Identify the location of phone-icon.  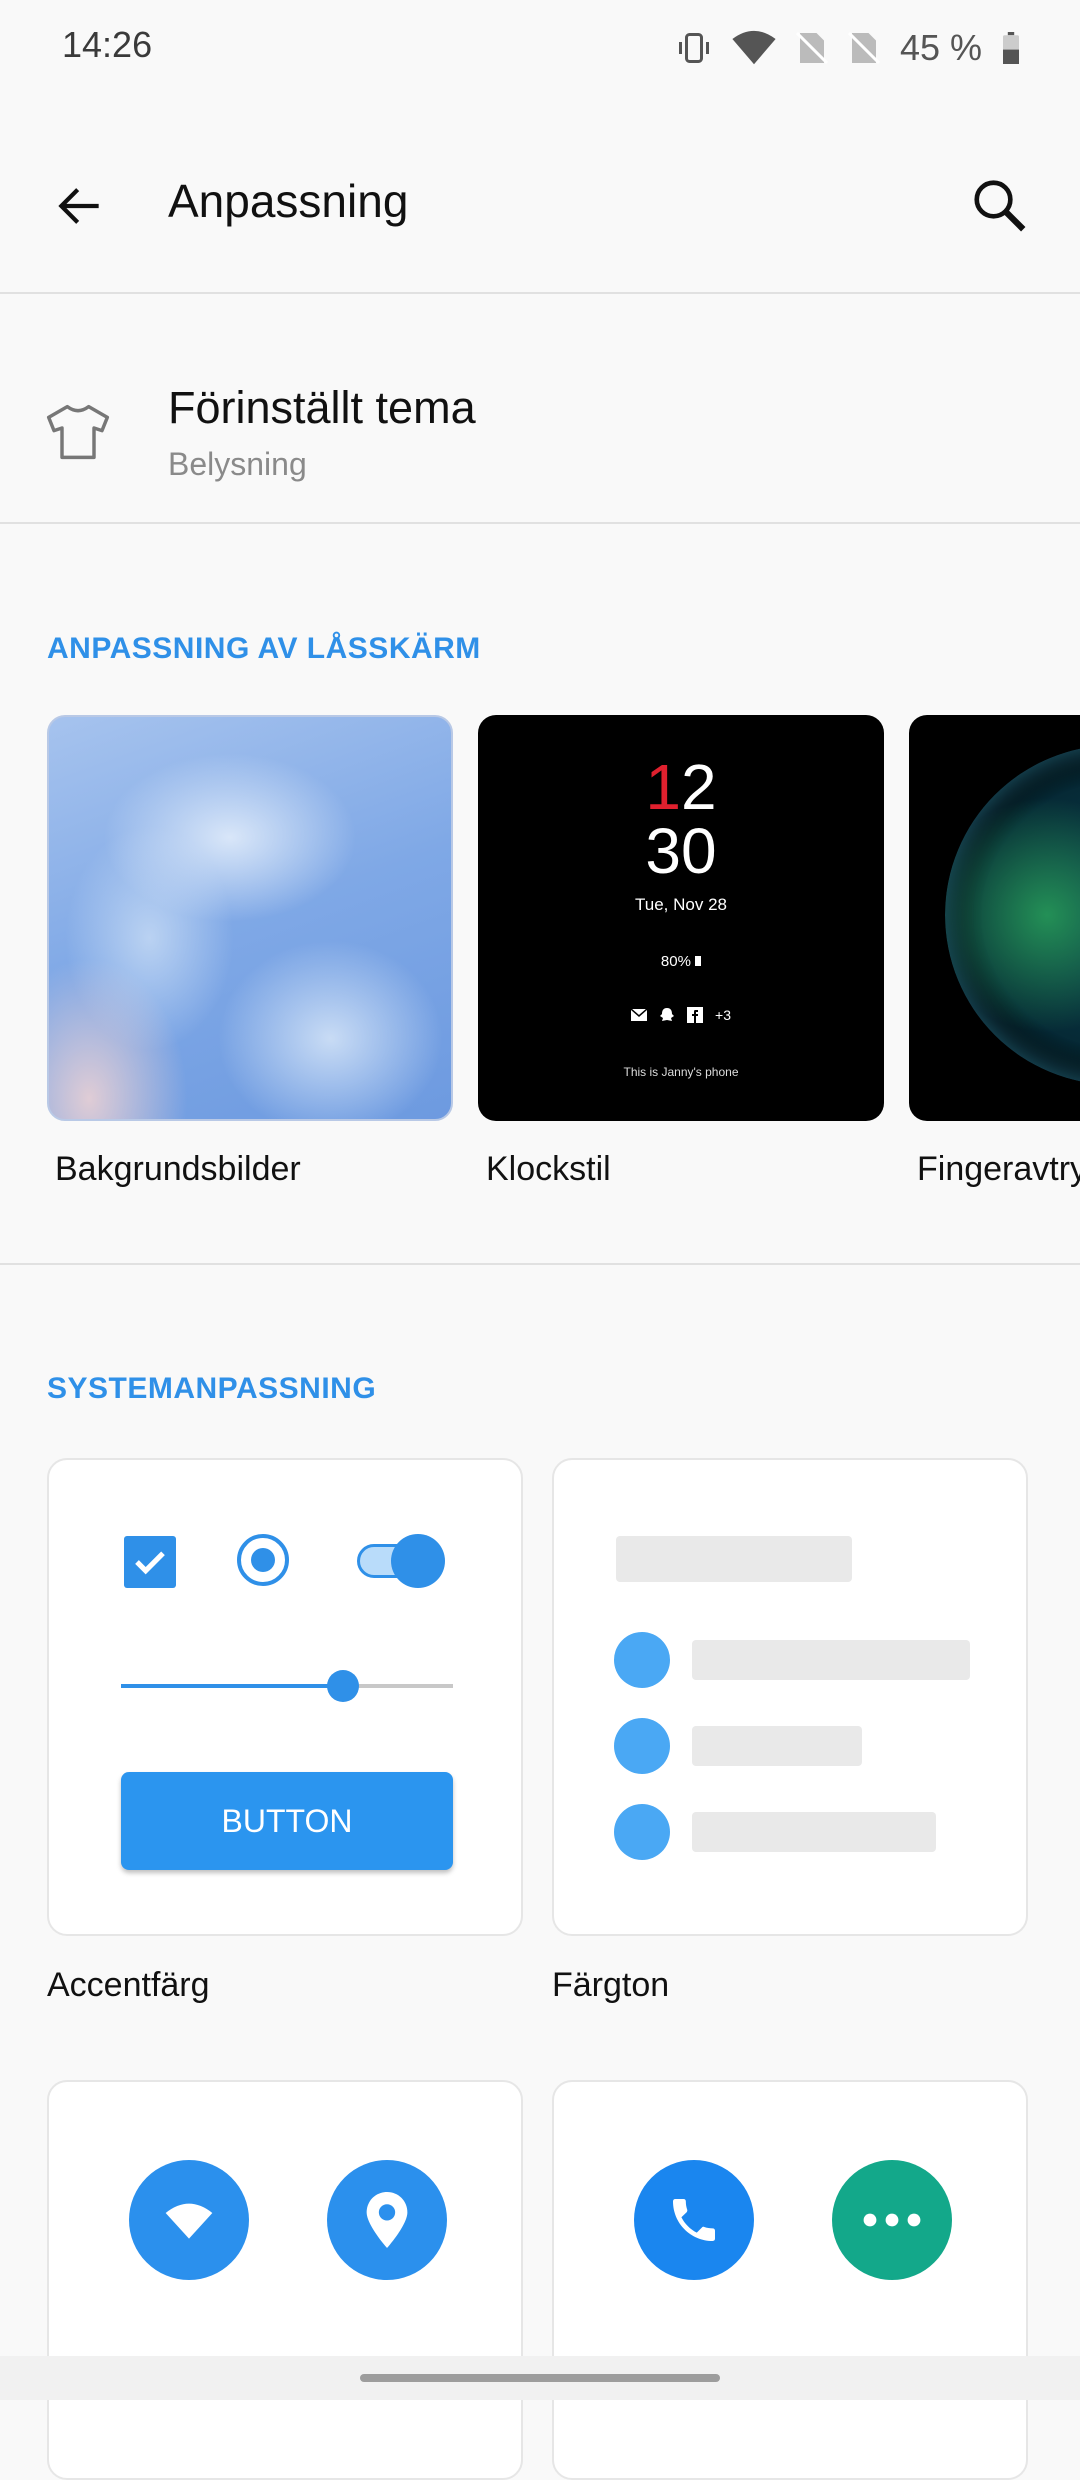
(694, 2220).